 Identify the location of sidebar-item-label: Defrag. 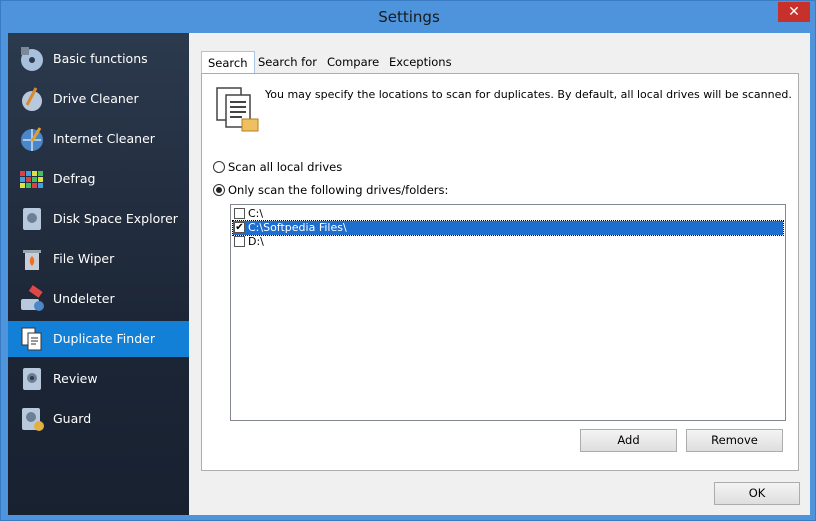
(74, 178).